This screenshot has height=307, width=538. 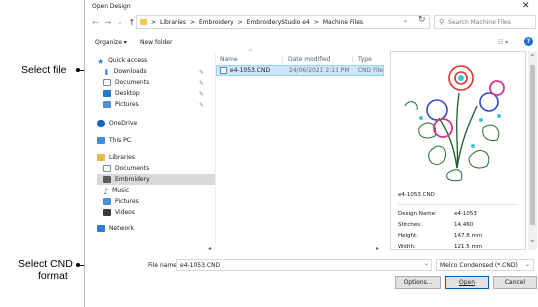 I want to click on star-icon: ★, so click(x=101, y=61).